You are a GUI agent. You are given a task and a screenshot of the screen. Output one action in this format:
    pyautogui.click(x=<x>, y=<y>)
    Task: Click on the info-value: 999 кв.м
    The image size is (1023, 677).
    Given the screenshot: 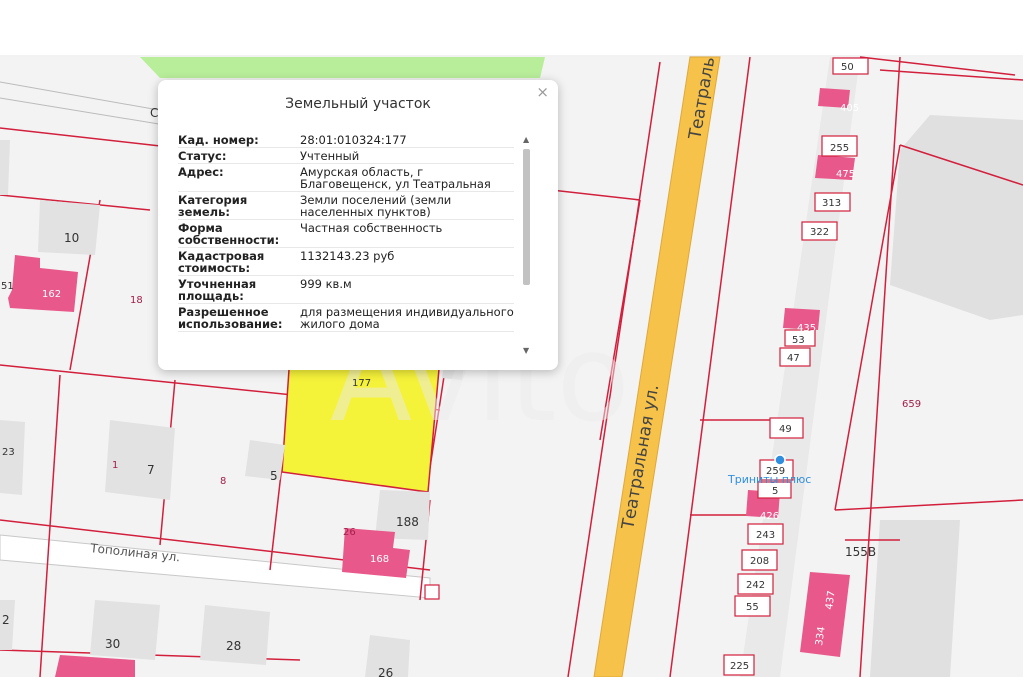 What is the action you would take?
    pyautogui.click(x=326, y=284)
    